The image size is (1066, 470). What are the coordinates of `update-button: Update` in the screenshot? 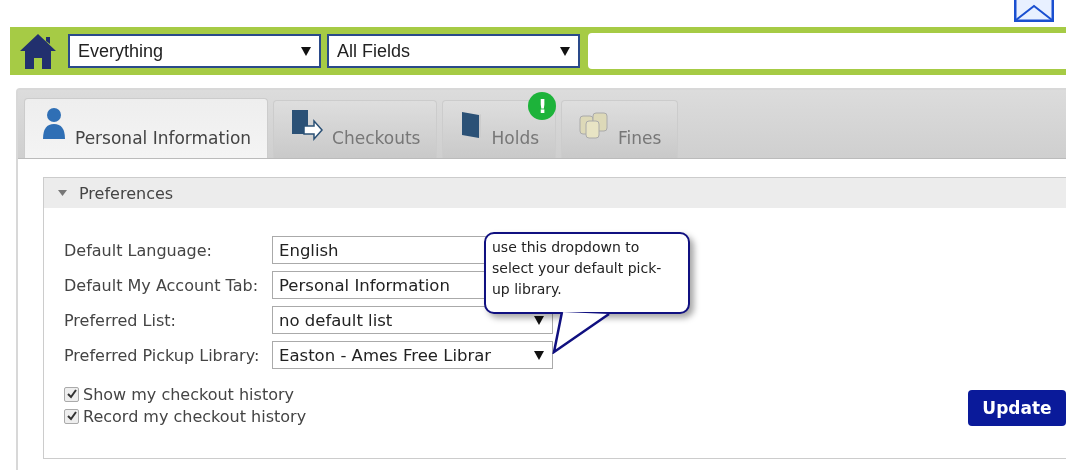 It's located at (1017, 408).